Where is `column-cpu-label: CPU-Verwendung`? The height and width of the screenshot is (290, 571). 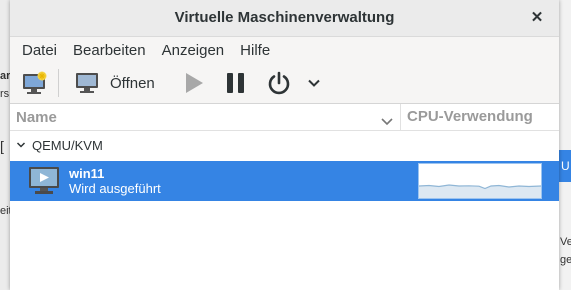
column-cpu-label: CPU-Verwendung is located at coordinates (470, 116).